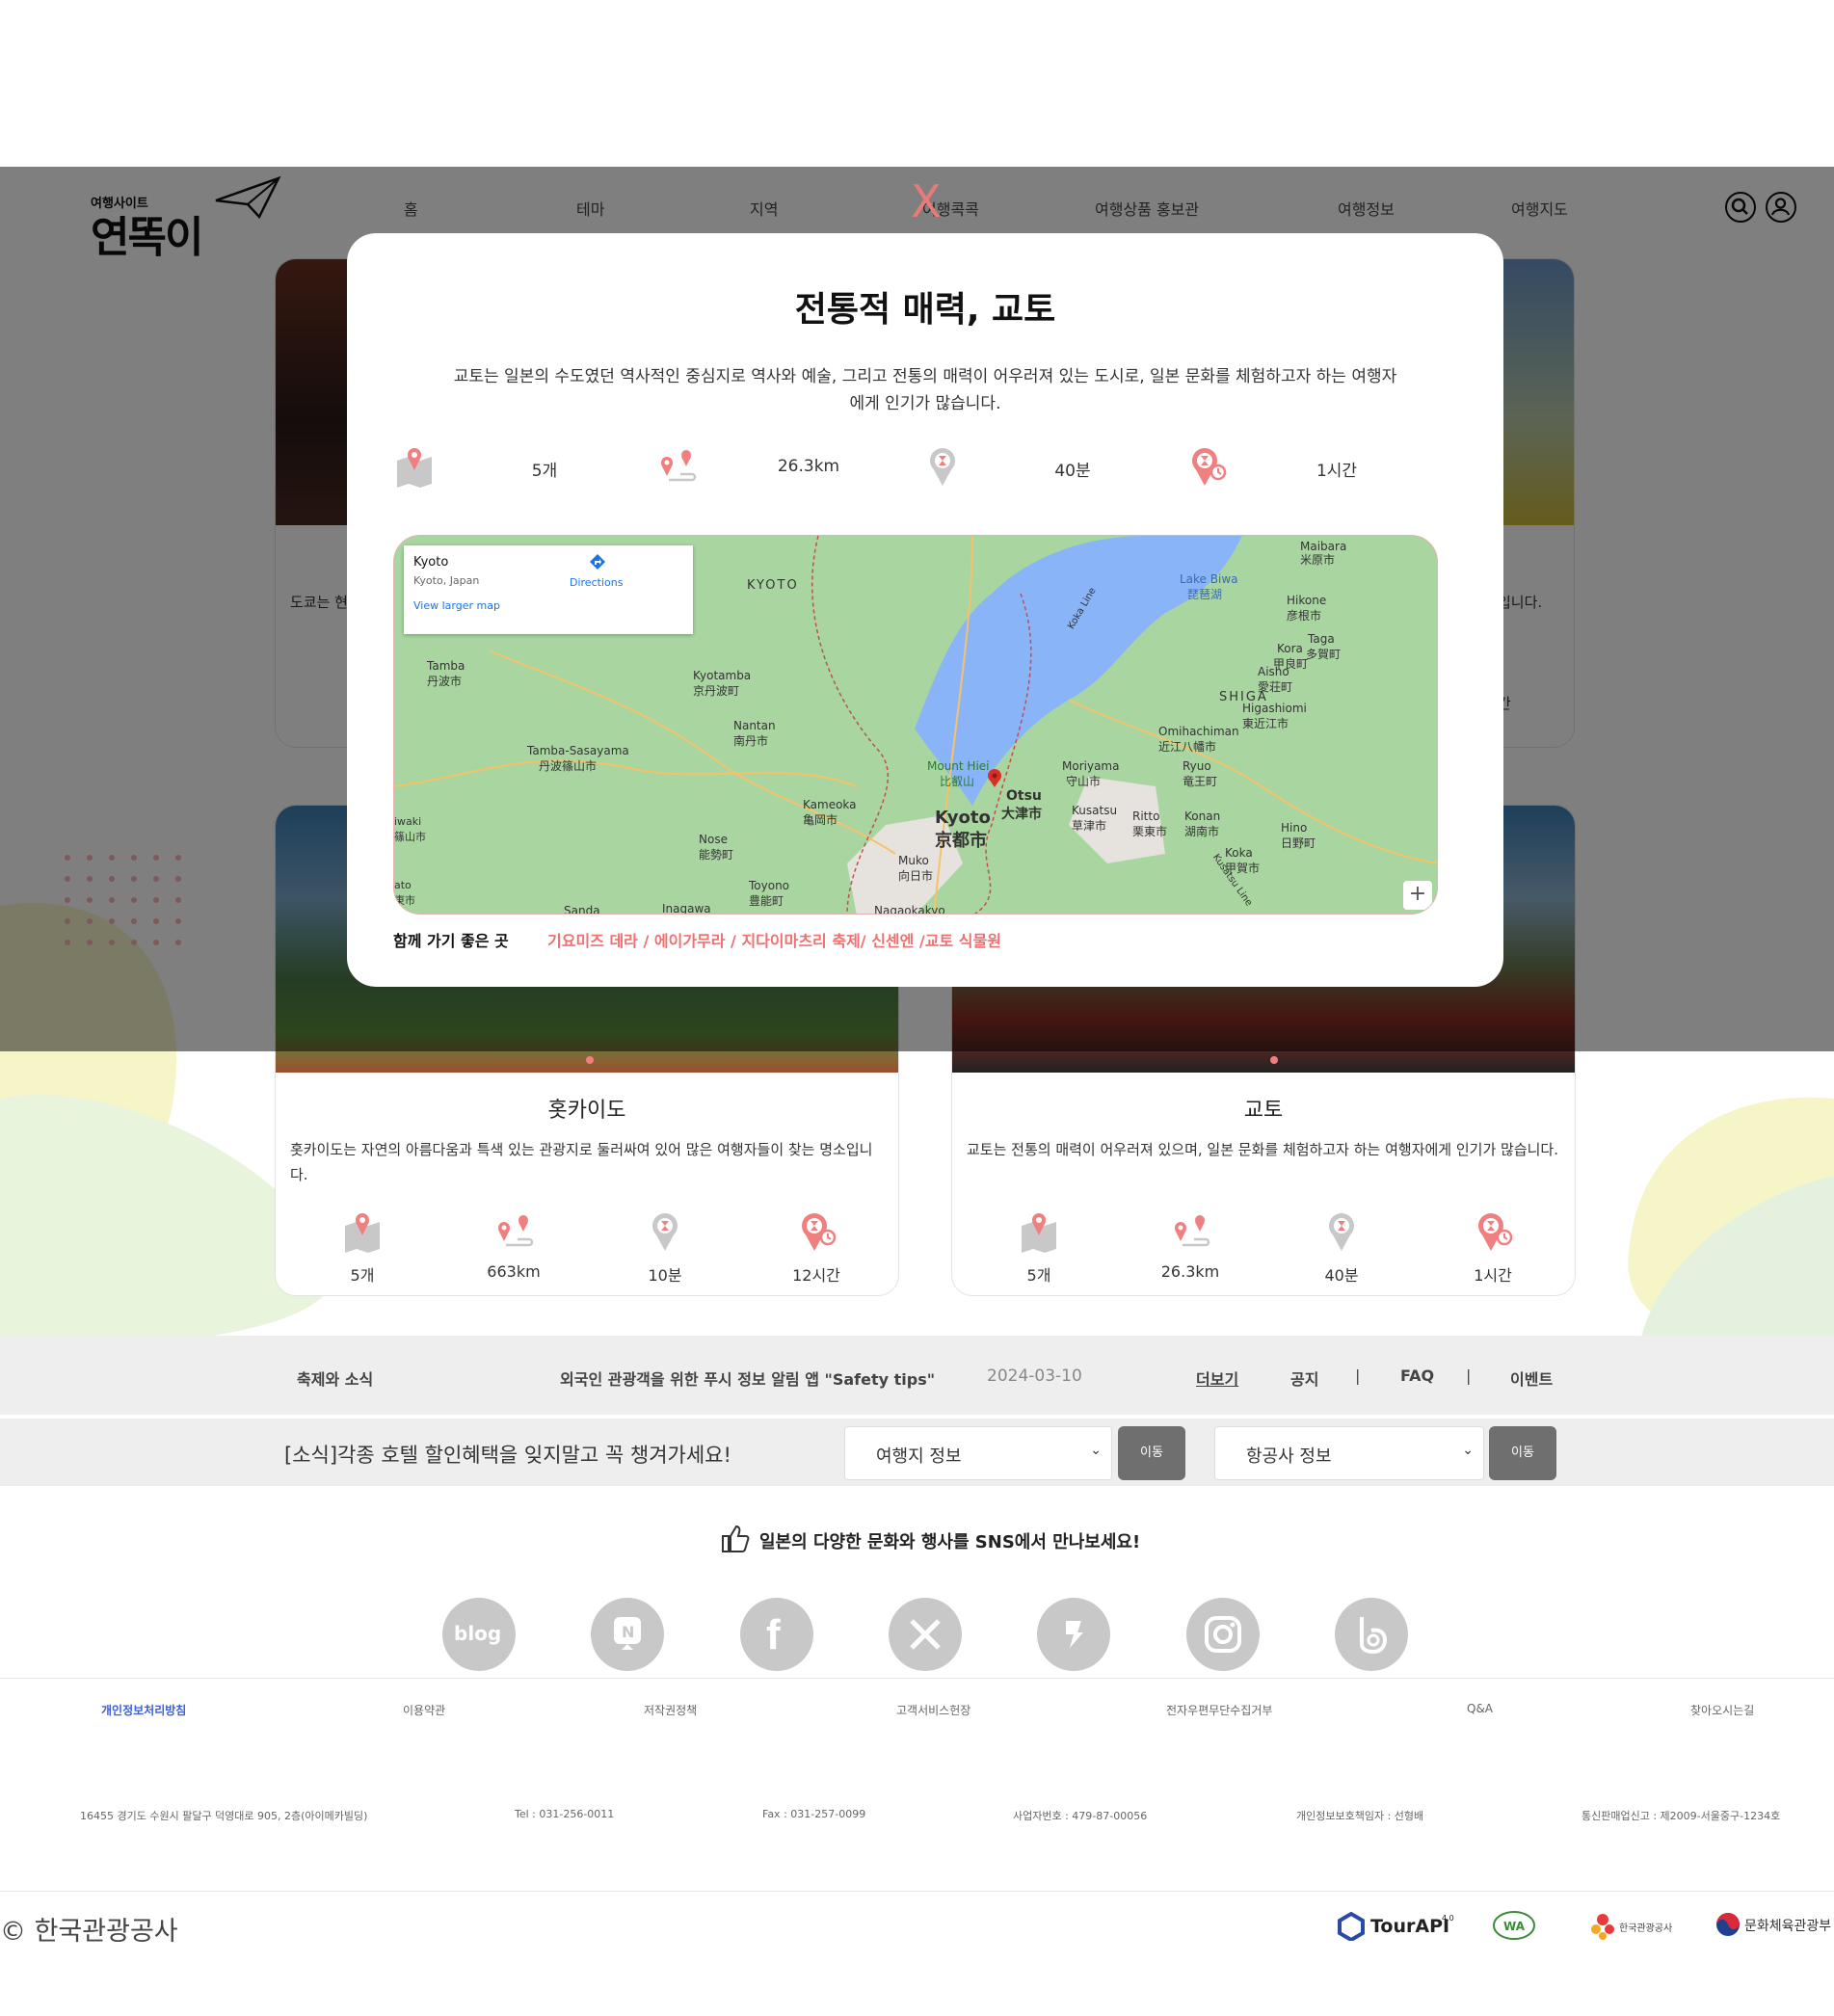 The width and height of the screenshot is (1834, 2016). What do you see at coordinates (1318, 560) in the screenshot?
I see `map-label: 米原市` at bounding box center [1318, 560].